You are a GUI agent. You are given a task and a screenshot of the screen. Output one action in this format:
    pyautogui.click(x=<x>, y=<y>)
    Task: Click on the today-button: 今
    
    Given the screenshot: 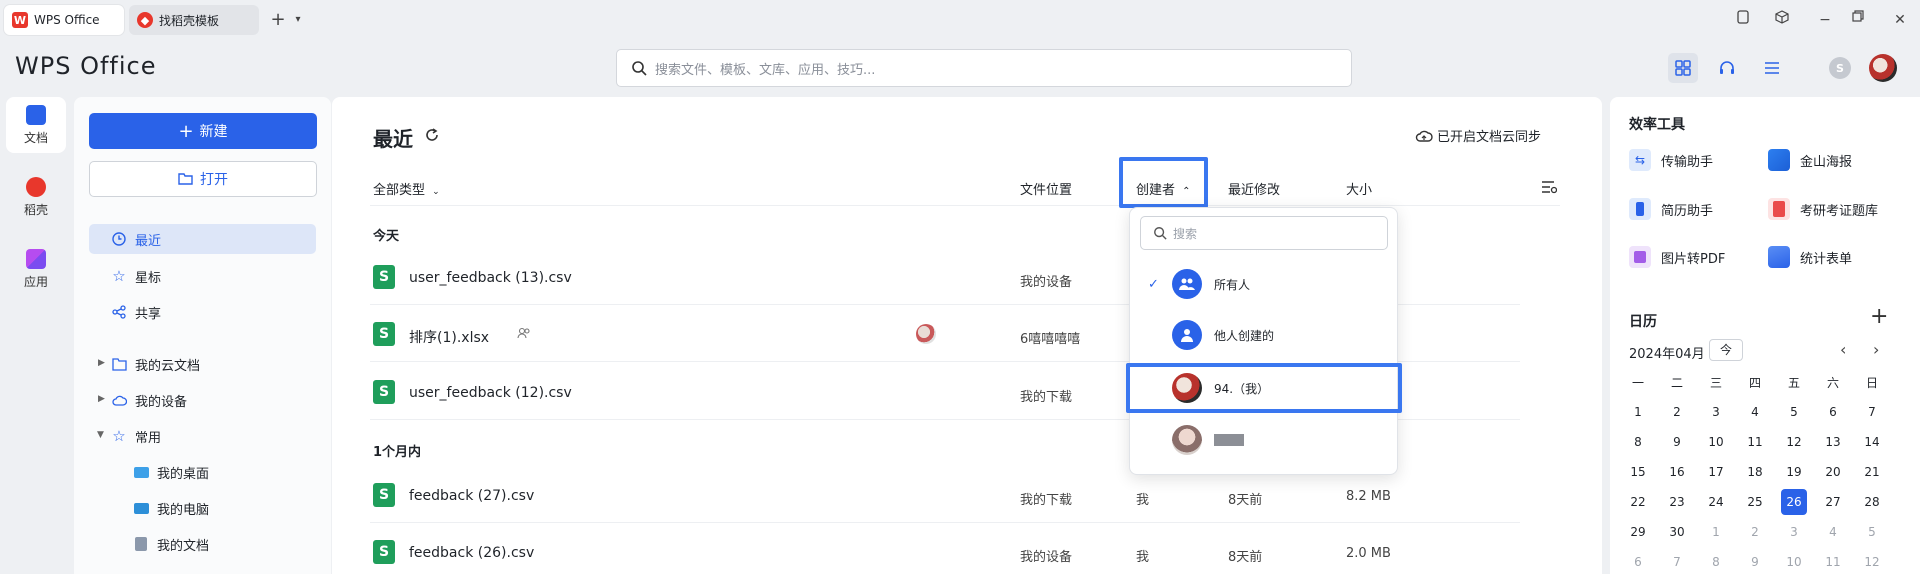 What is the action you would take?
    pyautogui.click(x=1726, y=350)
    